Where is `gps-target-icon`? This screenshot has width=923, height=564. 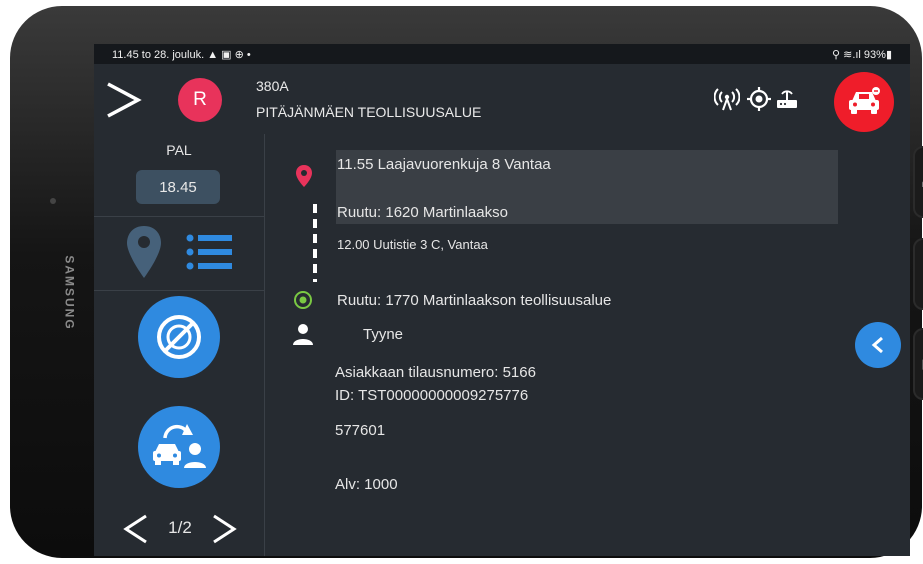
gps-target-icon is located at coordinates (759, 99).